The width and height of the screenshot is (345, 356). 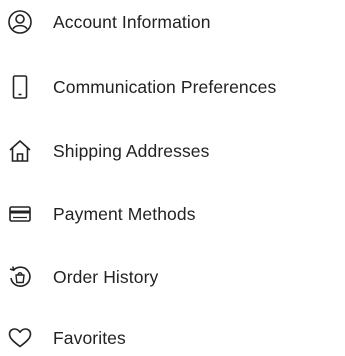 I want to click on mobile-phone-icon, so click(x=20, y=87).